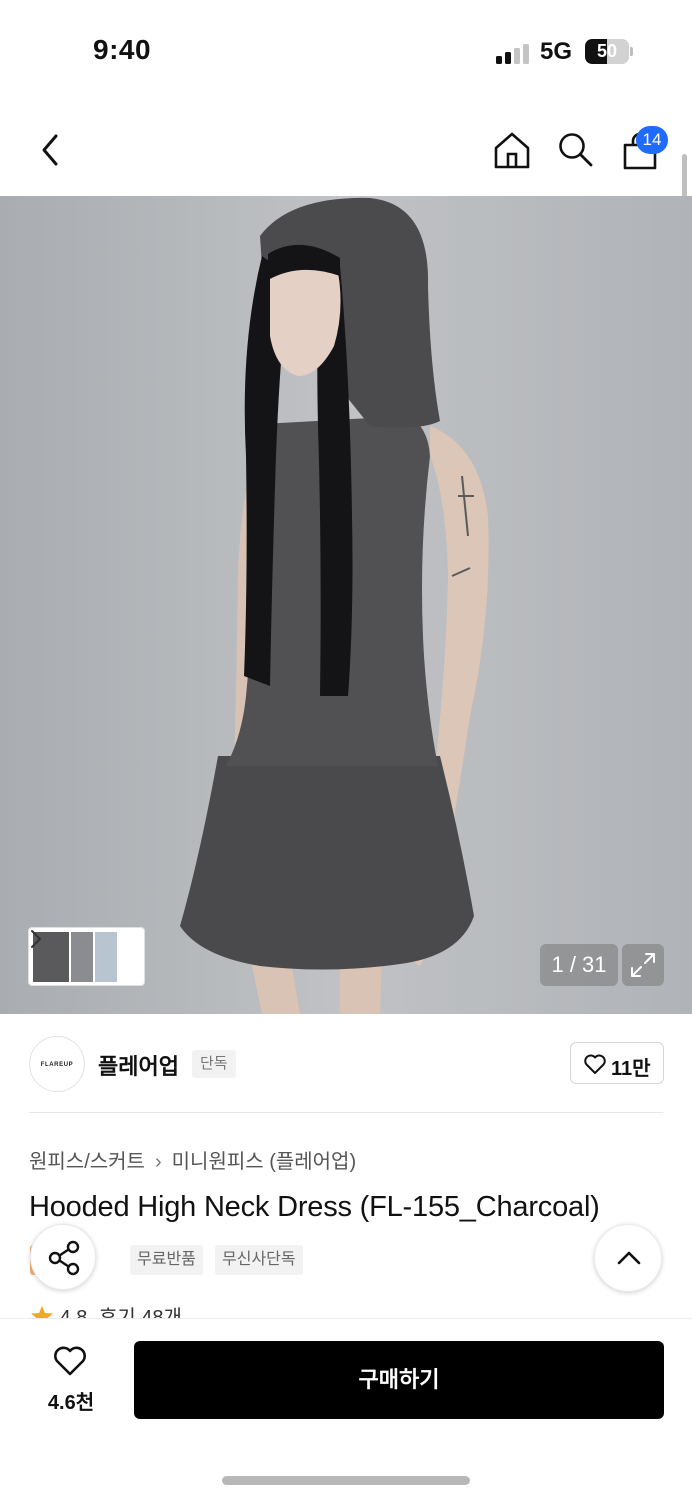 The height and width of the screenshot is (1500, 692). I want to click on home-button, so click(512, 150).